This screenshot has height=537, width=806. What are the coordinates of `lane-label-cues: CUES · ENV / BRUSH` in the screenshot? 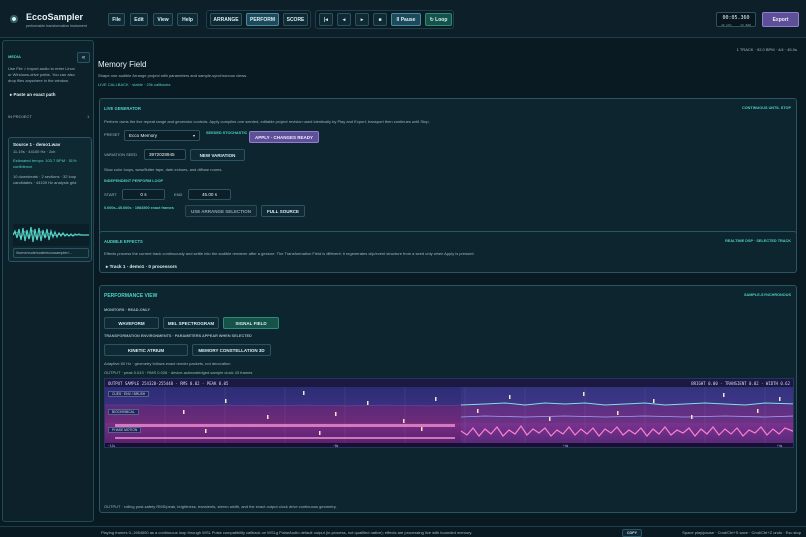 It's located at (129, 394).